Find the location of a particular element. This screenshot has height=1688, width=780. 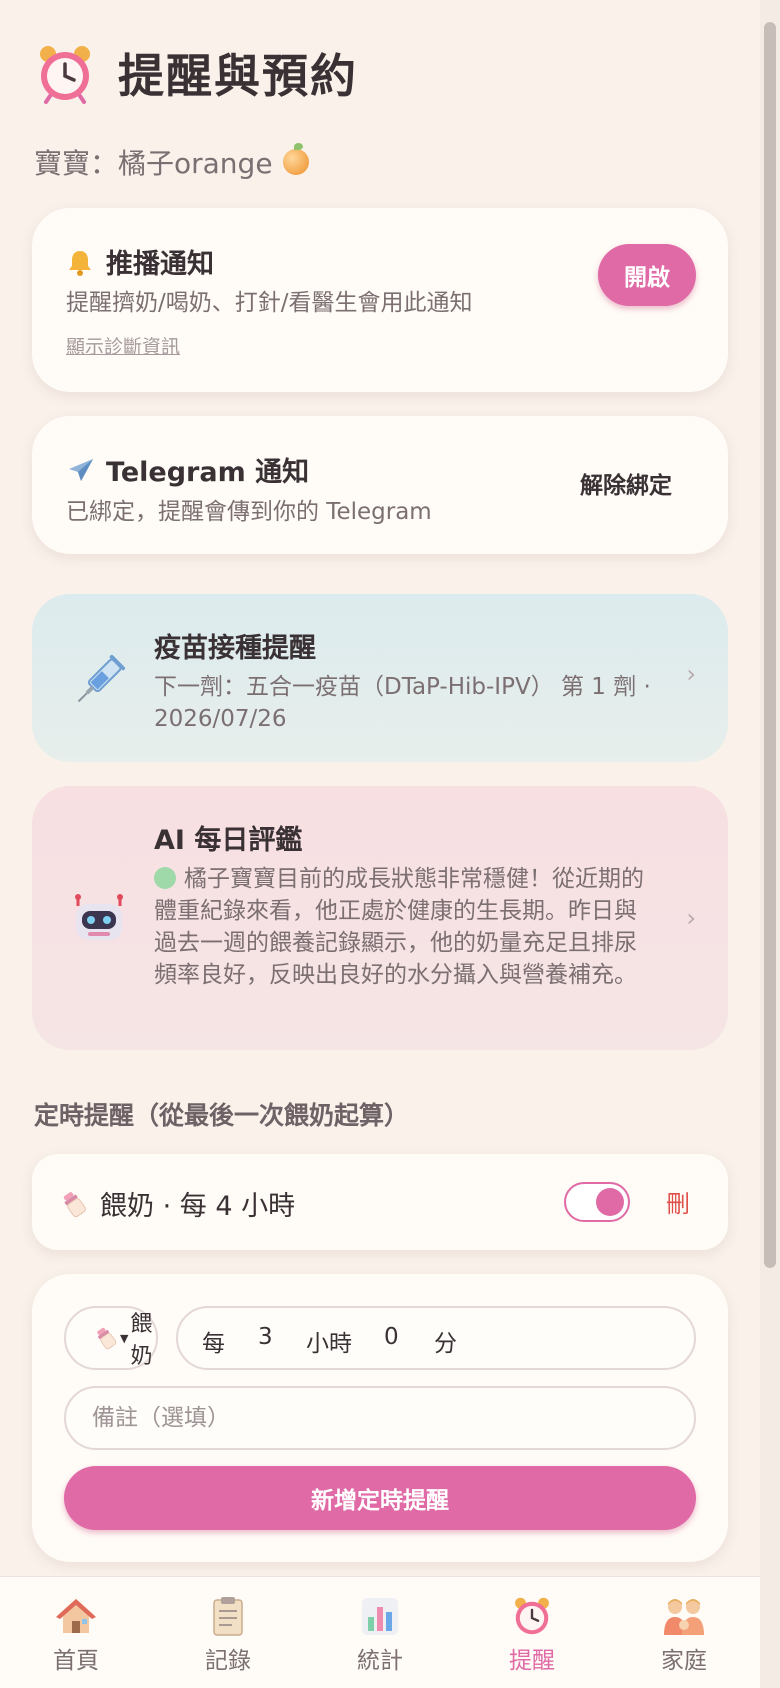

nav-family: 家庭 is located at coordinates (684, 1635).